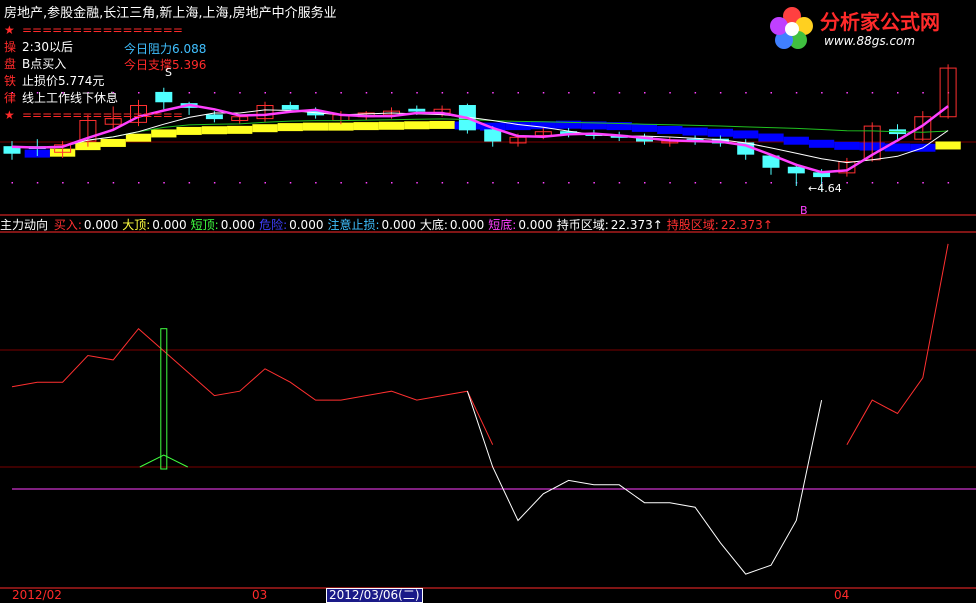 Image resolution: width=976 pixels, height=603 pixels. I want to click on indicator-label: 注意止损:, so click(353, 225).